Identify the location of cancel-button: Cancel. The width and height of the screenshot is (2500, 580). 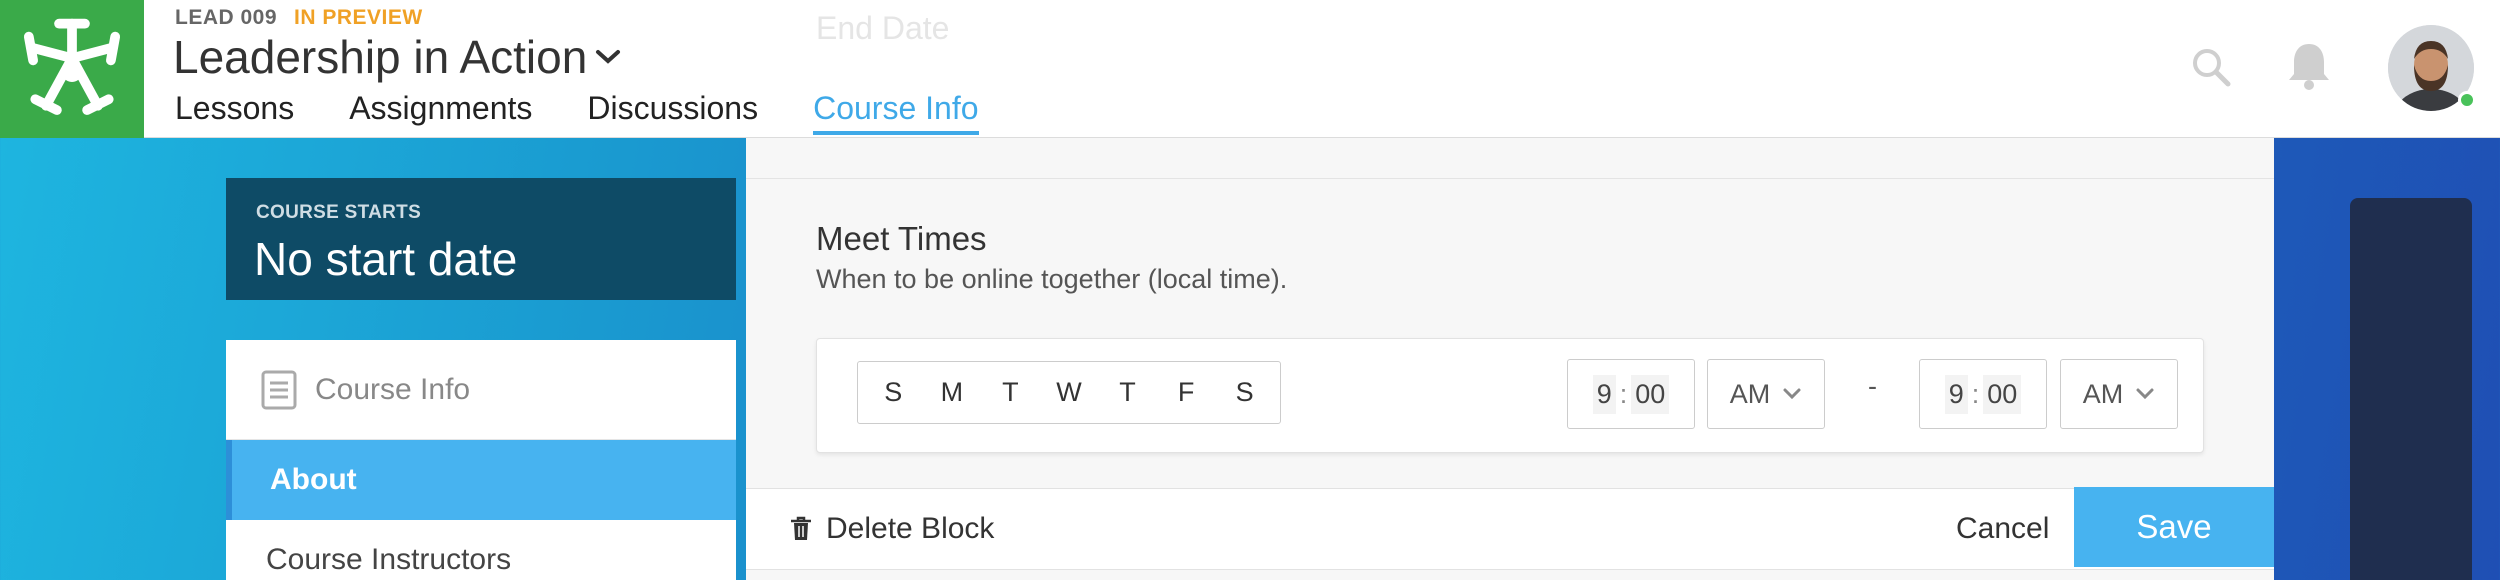
(2002, 529).